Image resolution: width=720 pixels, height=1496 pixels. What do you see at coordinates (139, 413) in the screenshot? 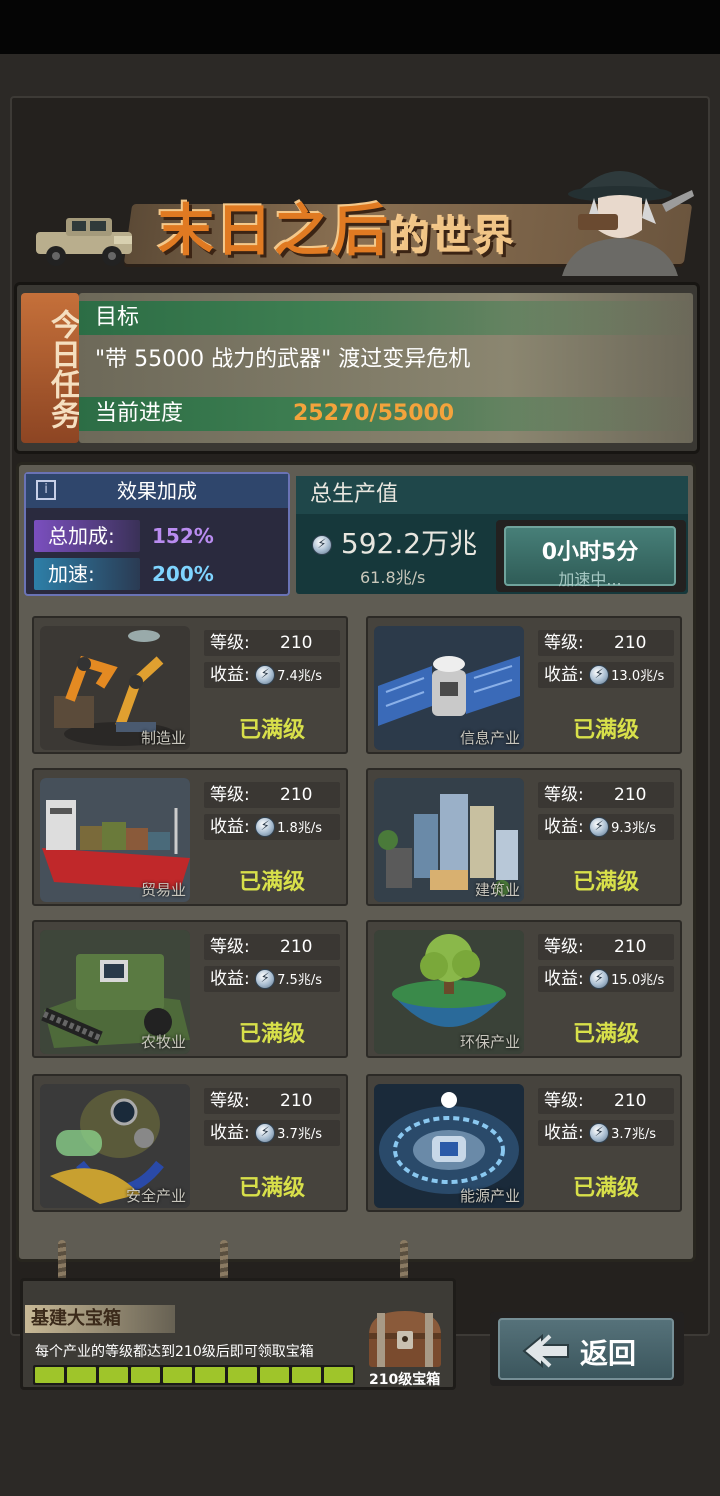
I see `task-progress-label: 当前进度` at bounding box center [139, 413].